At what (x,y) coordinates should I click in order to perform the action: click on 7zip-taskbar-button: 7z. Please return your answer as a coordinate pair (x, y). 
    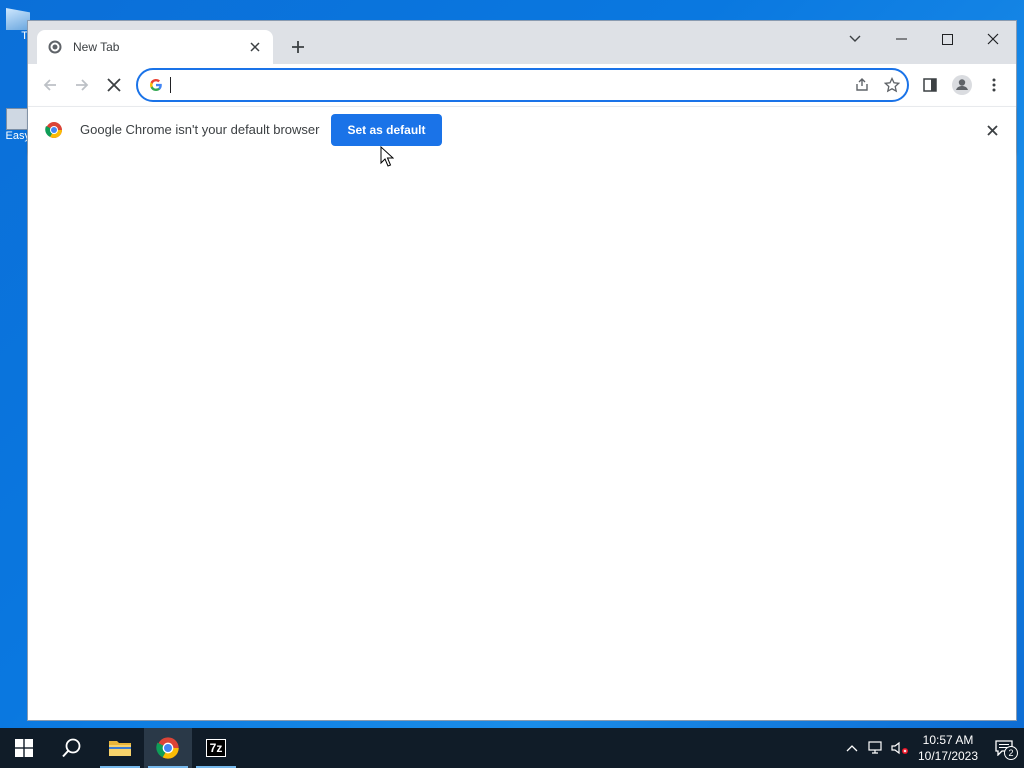
    Looking at the image, I should click on (216, 748).